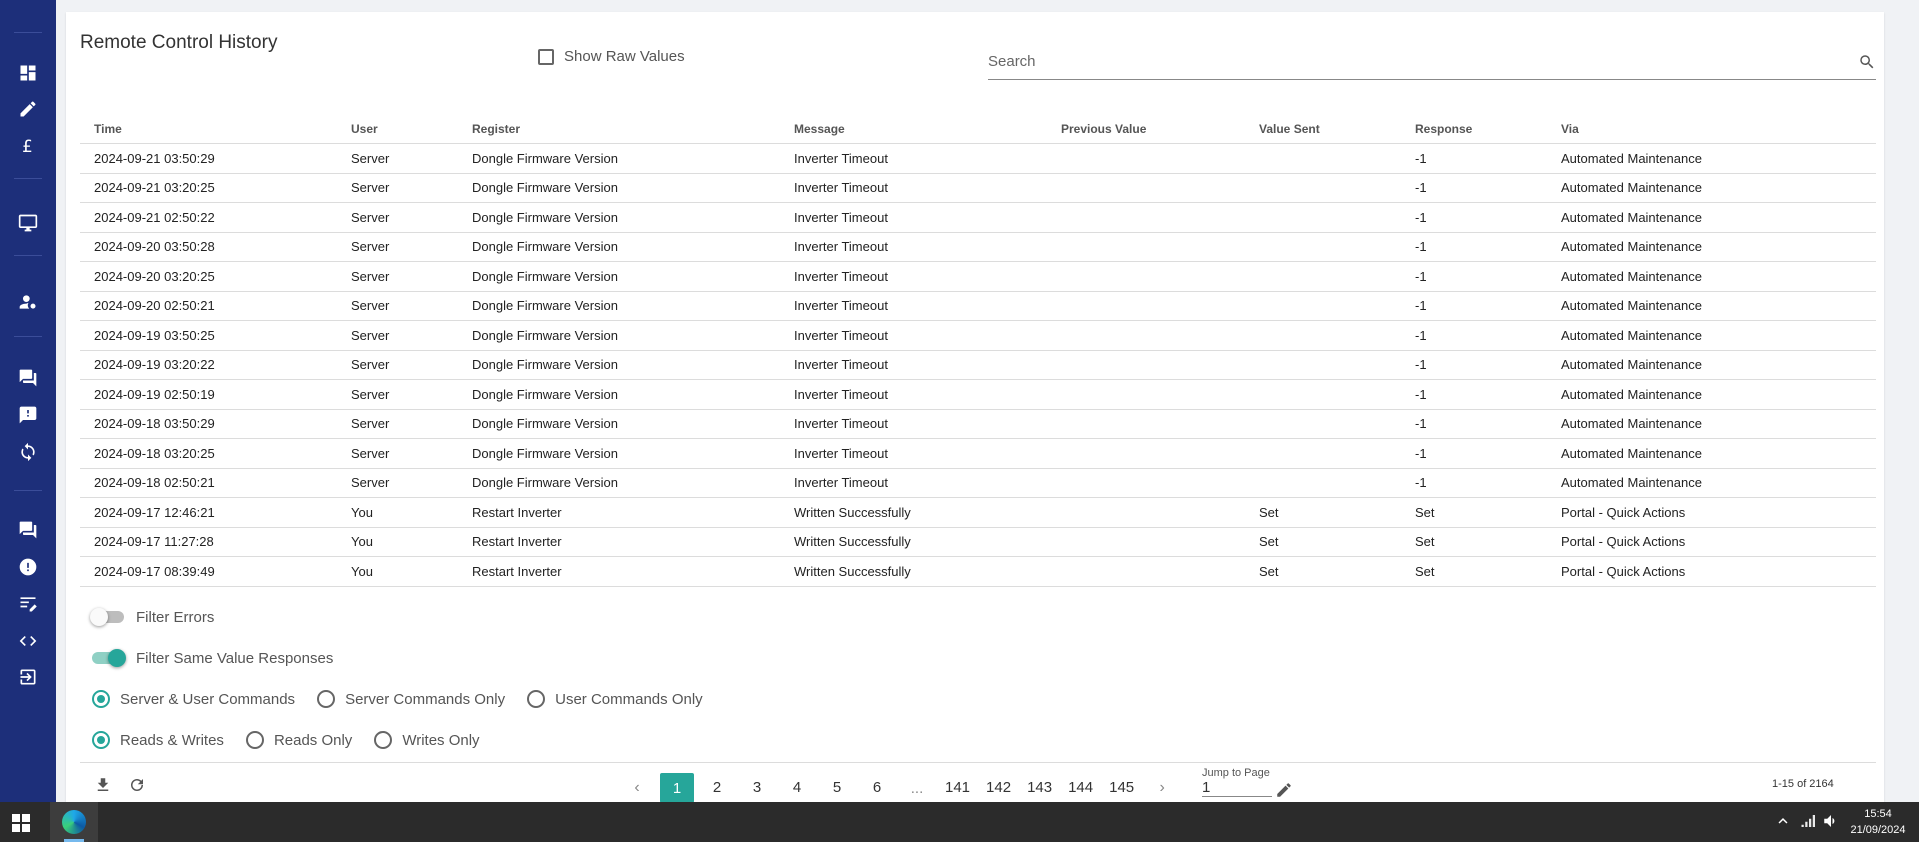 This screenshot has width=1919, height=842. Describe the element at coordinates (1878, 814) in the screenshot. I see `clock-time: 15:54` at that location.